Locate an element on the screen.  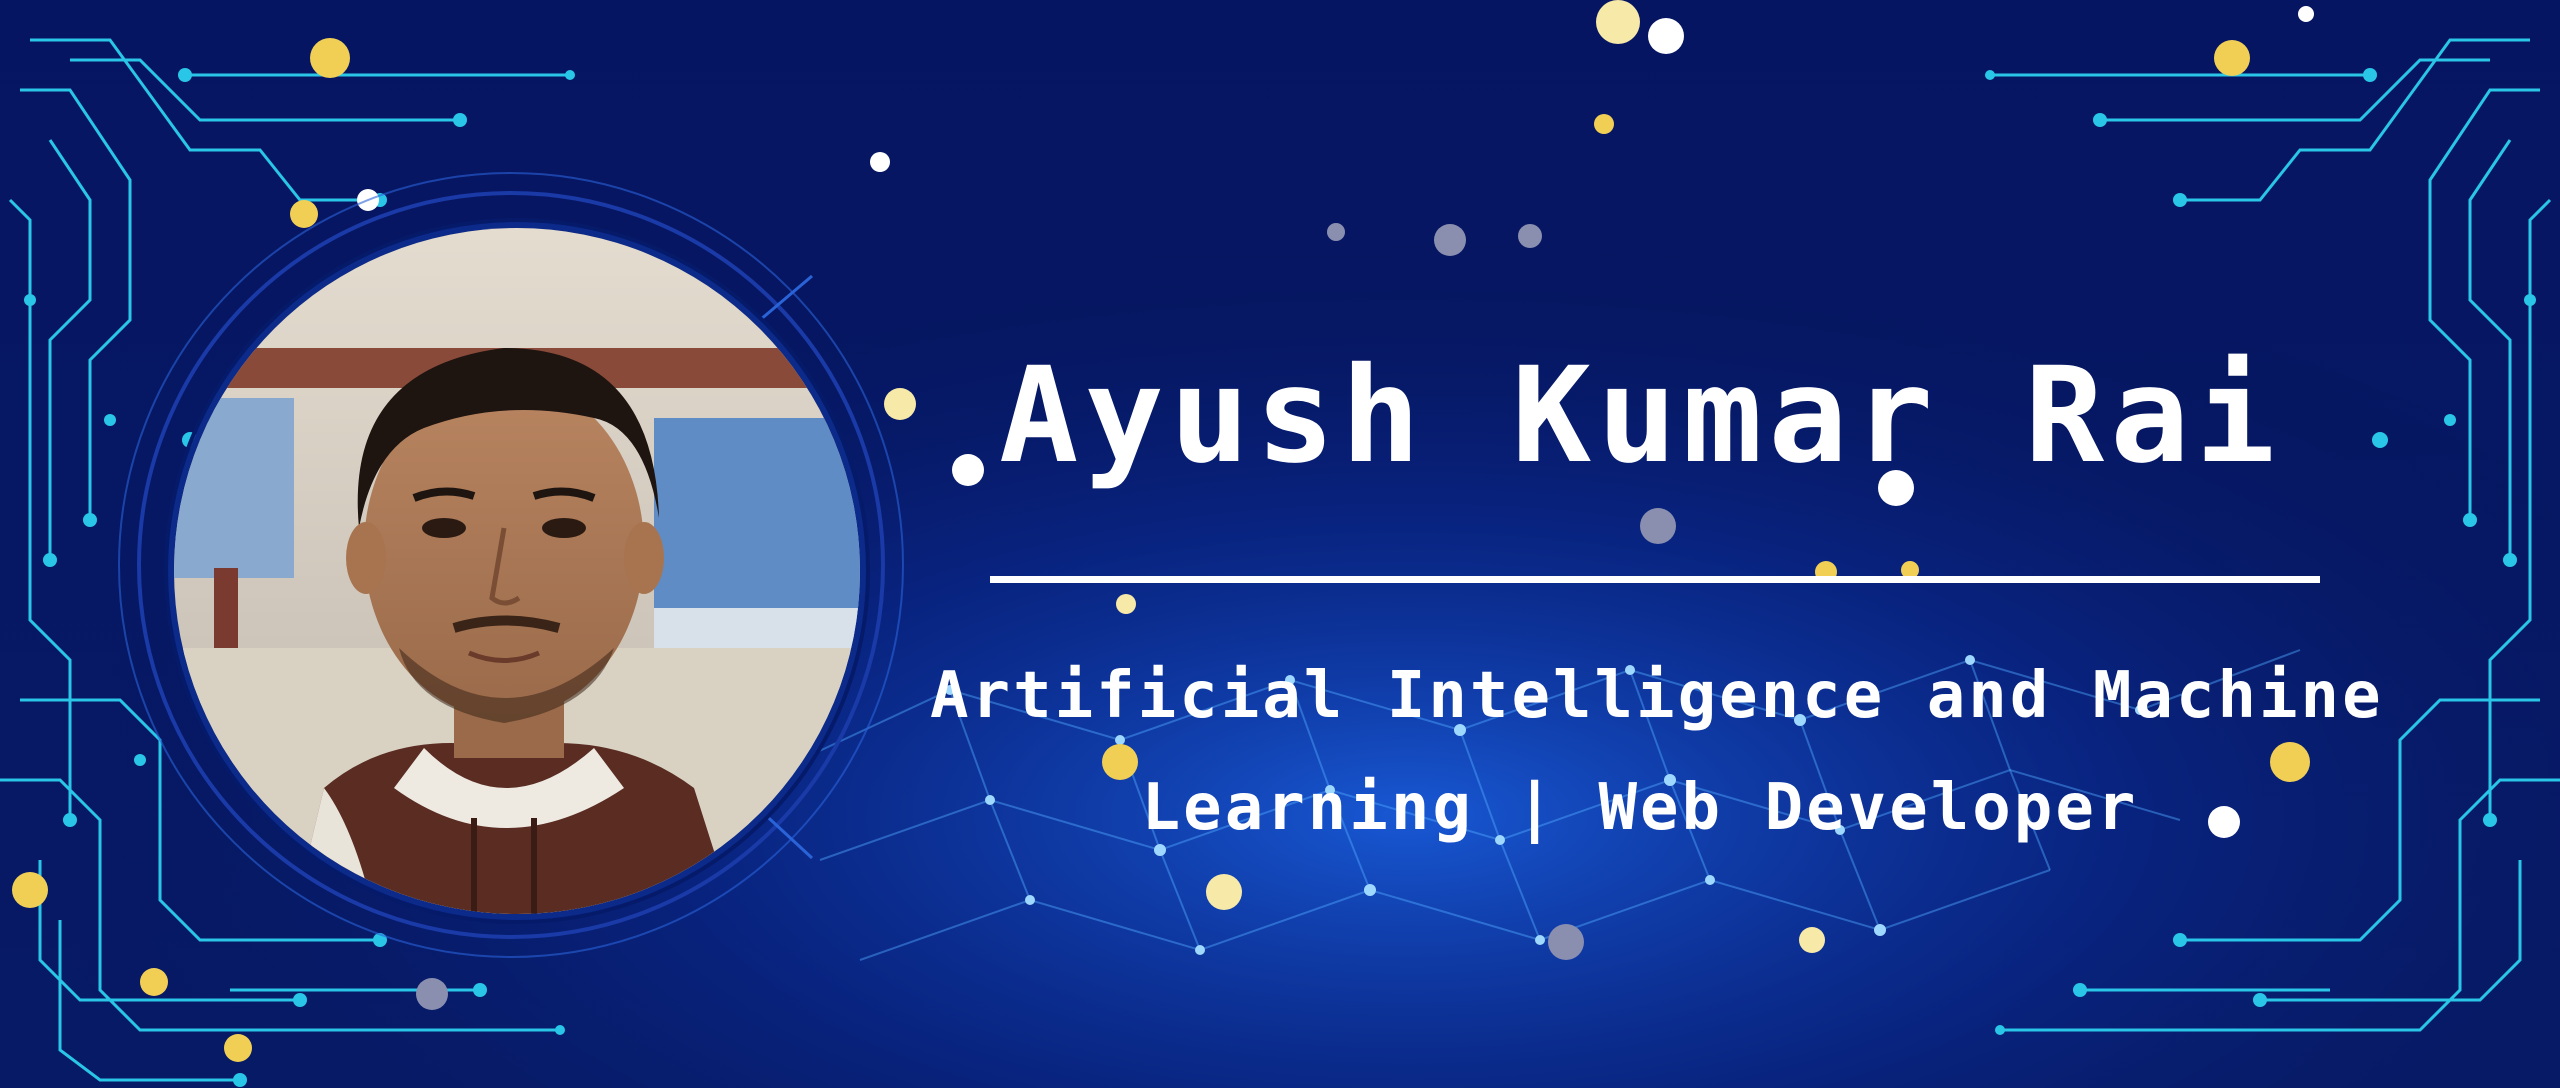
tagline-line-2: Learning | Web Developer is located at coordinates (1640, 808).